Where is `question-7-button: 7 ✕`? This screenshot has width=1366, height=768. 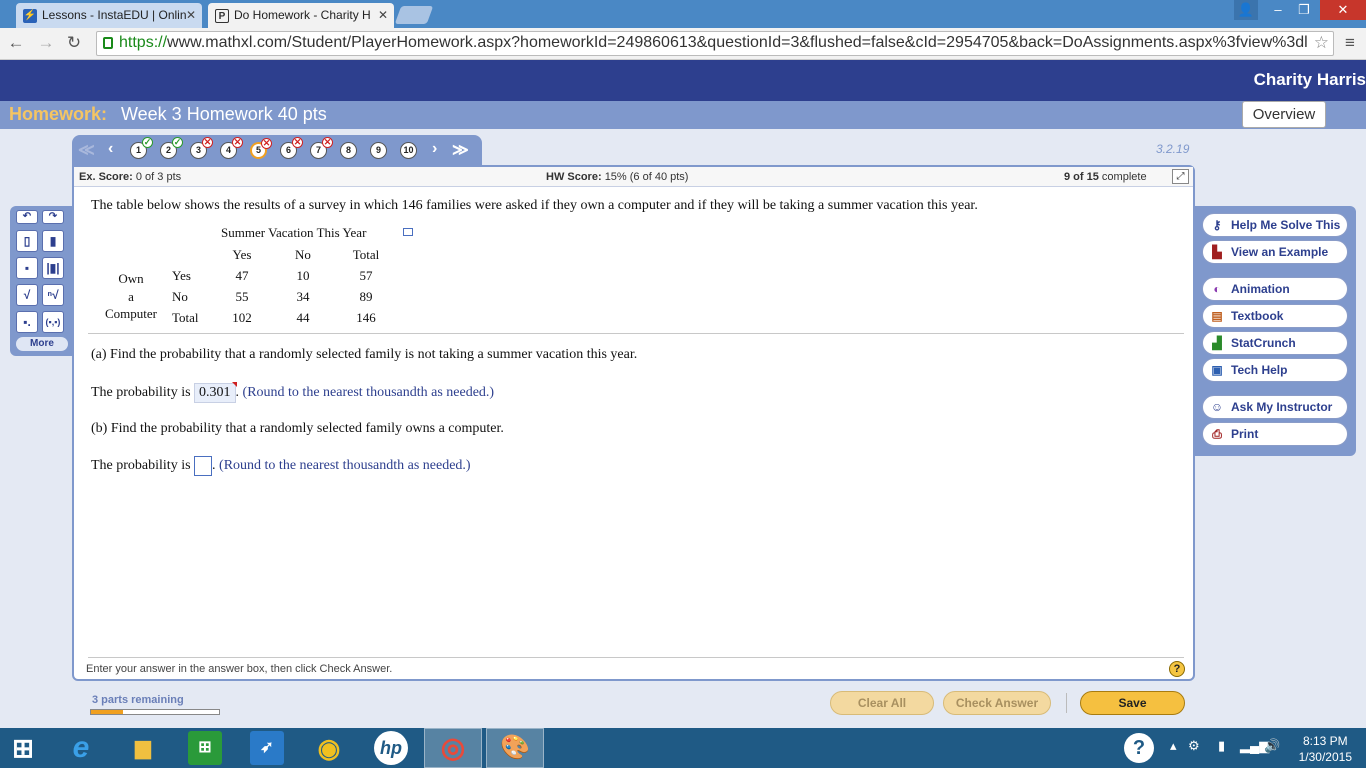 question-7-button: 7 ✕ is located at coordinates (321, 148).